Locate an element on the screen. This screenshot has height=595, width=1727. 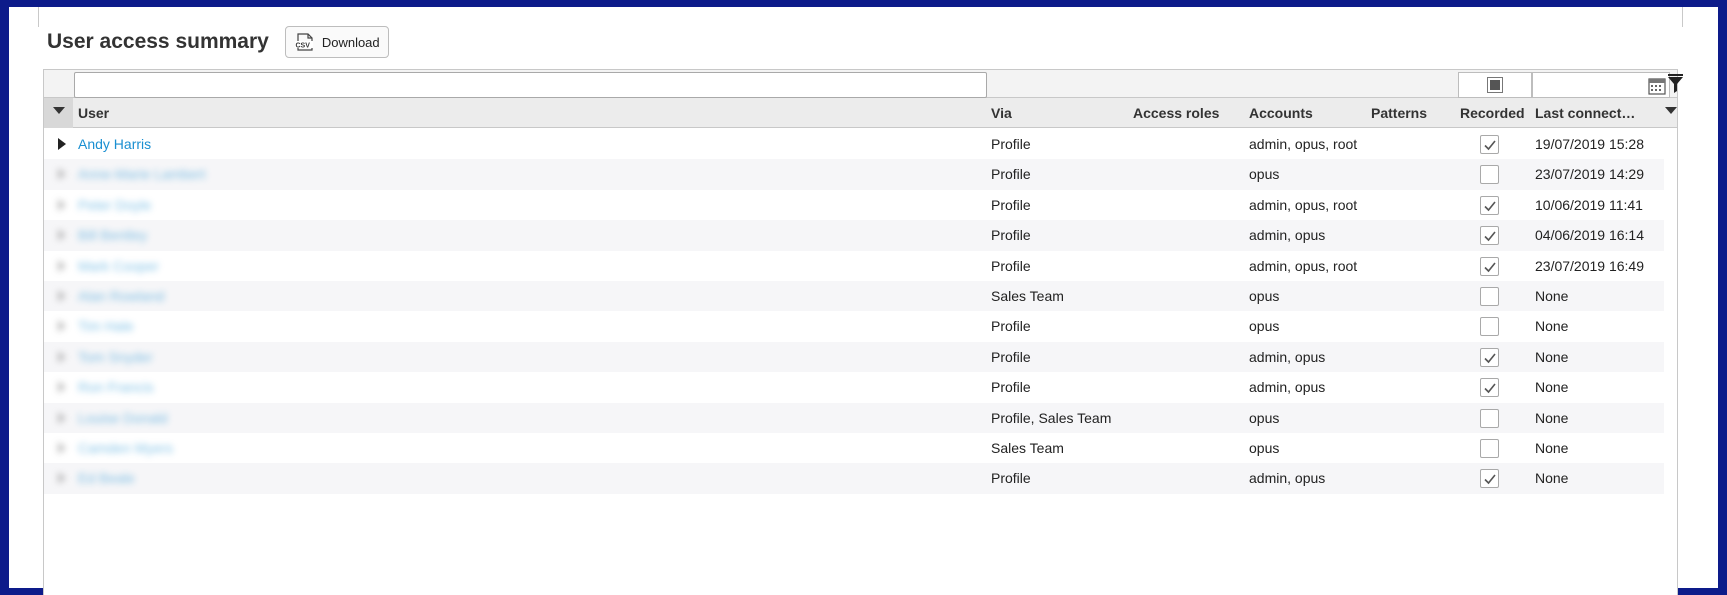
last-connection-cell: 10/06/2019 11:41 is located at coordinates (1589, 204).